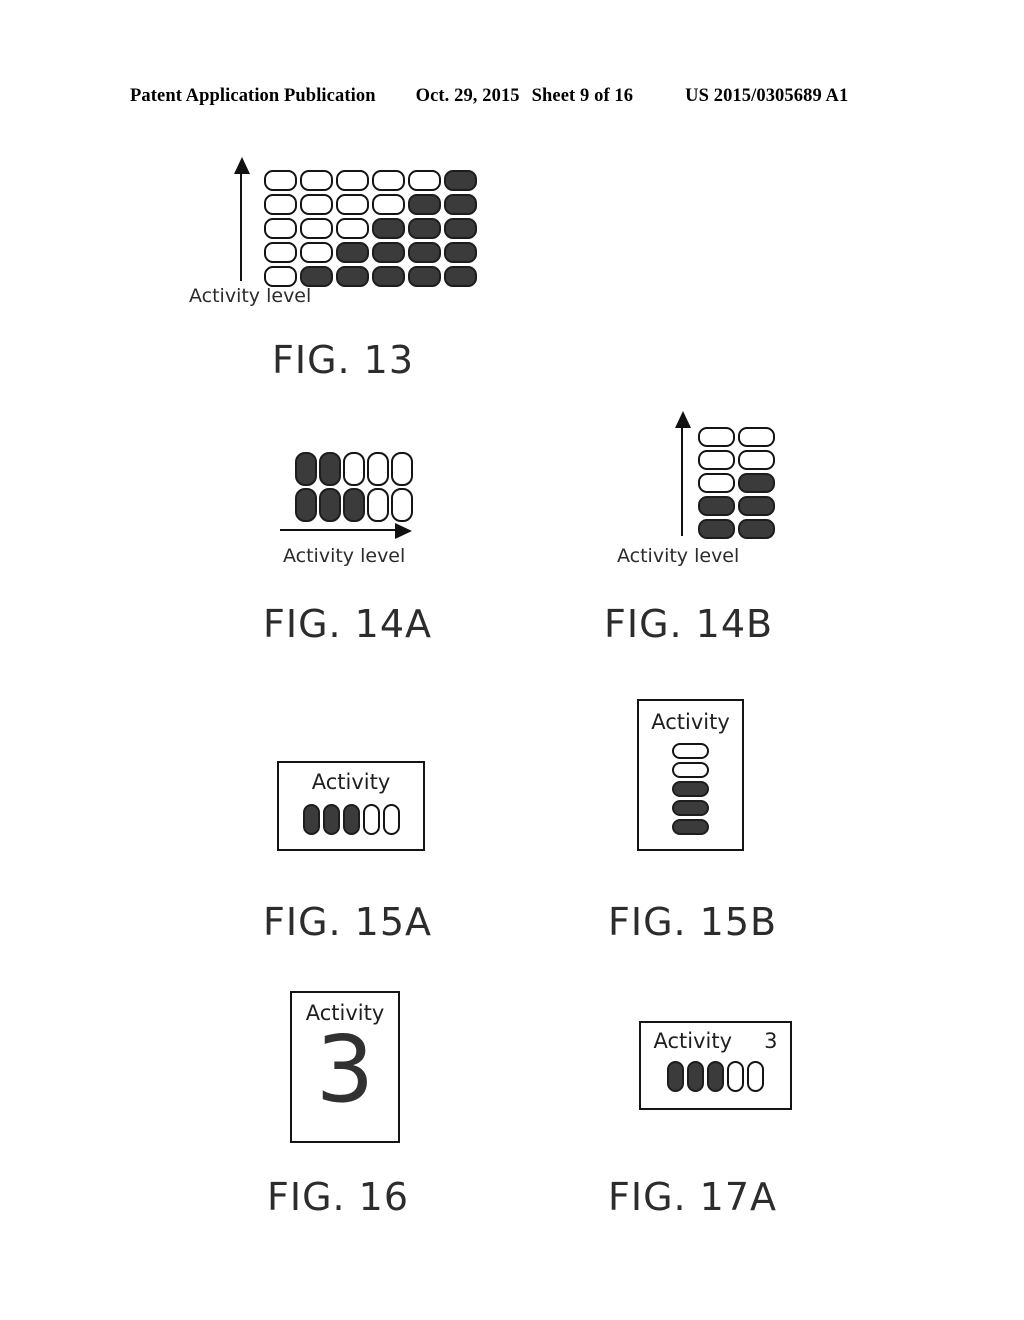 Image resolution: width=1024 pixels, height=1320 pixels. I want to click on publication-number: US 2015/0305689 A1, so click(767, 96).